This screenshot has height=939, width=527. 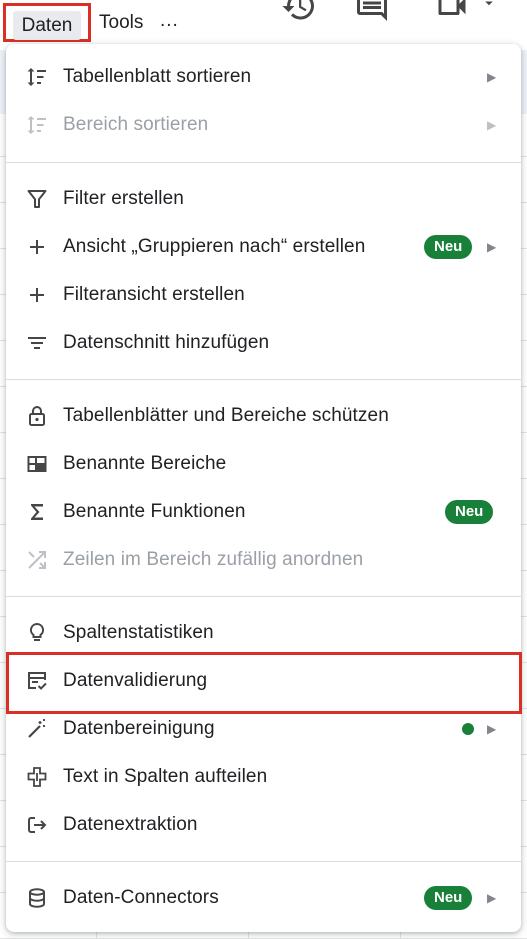 What do you see at coordinates (37, 343) in the screenshot?
I see `slicer-icon` at bounding box center [37, 343].